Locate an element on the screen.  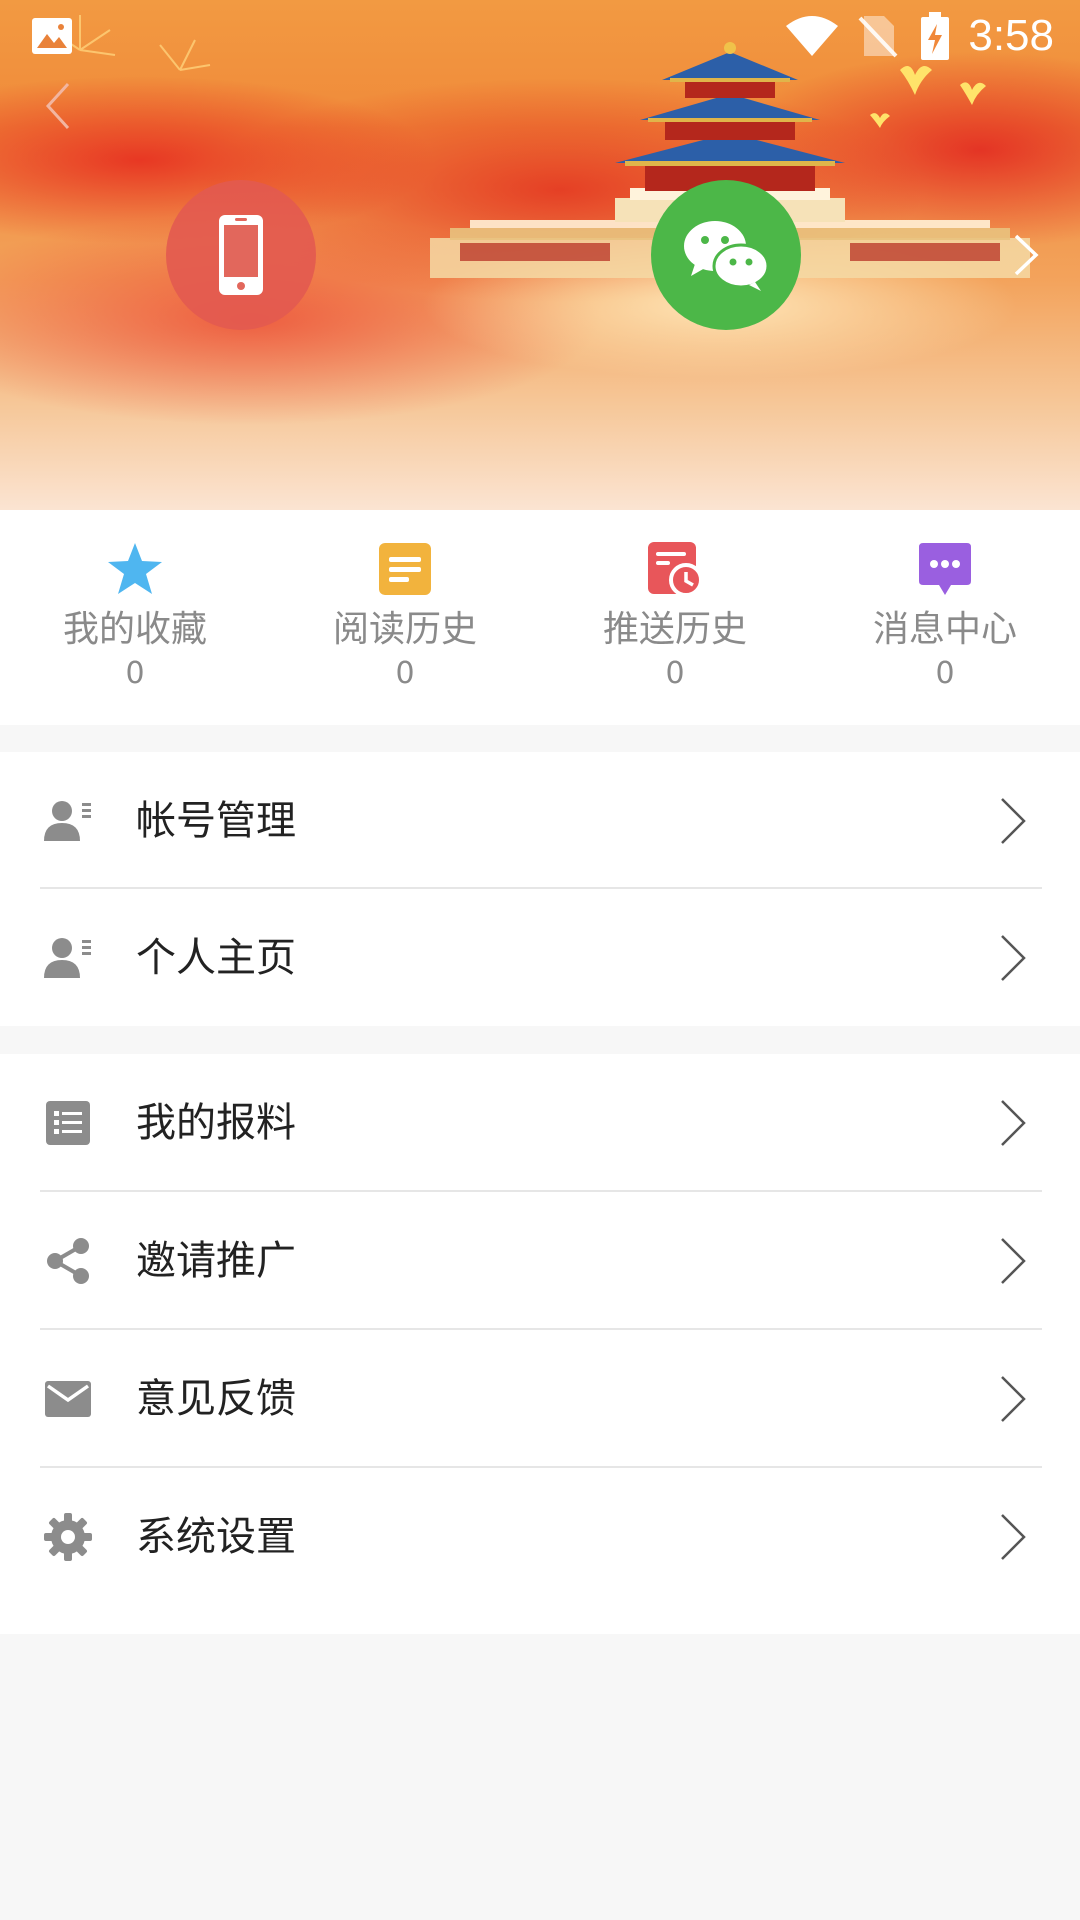
back-arrow-icon is located at coordinates (62, 106).